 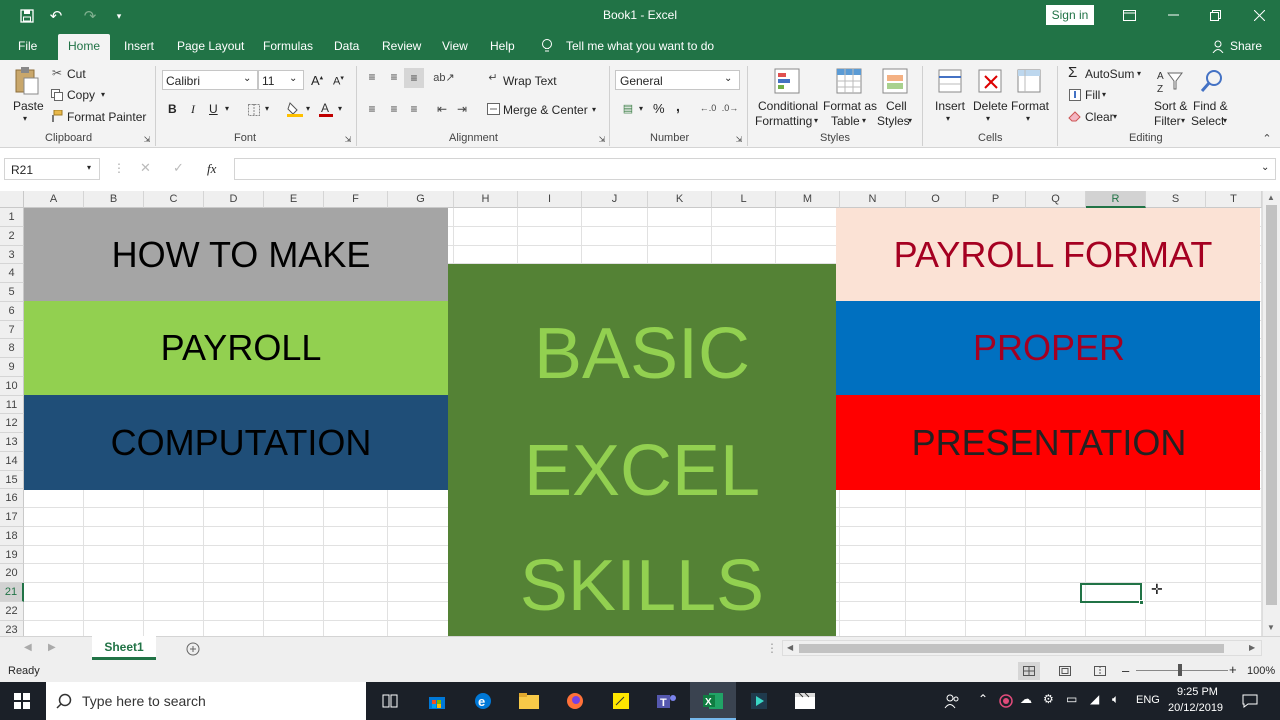 What do you see at coordinates (1125, 670) in the screenshot?
I see `zoom-out-icon: –` at bounding box center [1125, 670].